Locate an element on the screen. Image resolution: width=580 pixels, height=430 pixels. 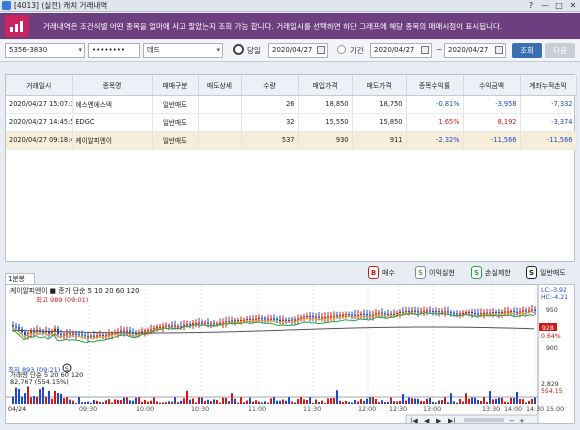
legend-buy-label: 매수 is located at coordinates (388, 272).